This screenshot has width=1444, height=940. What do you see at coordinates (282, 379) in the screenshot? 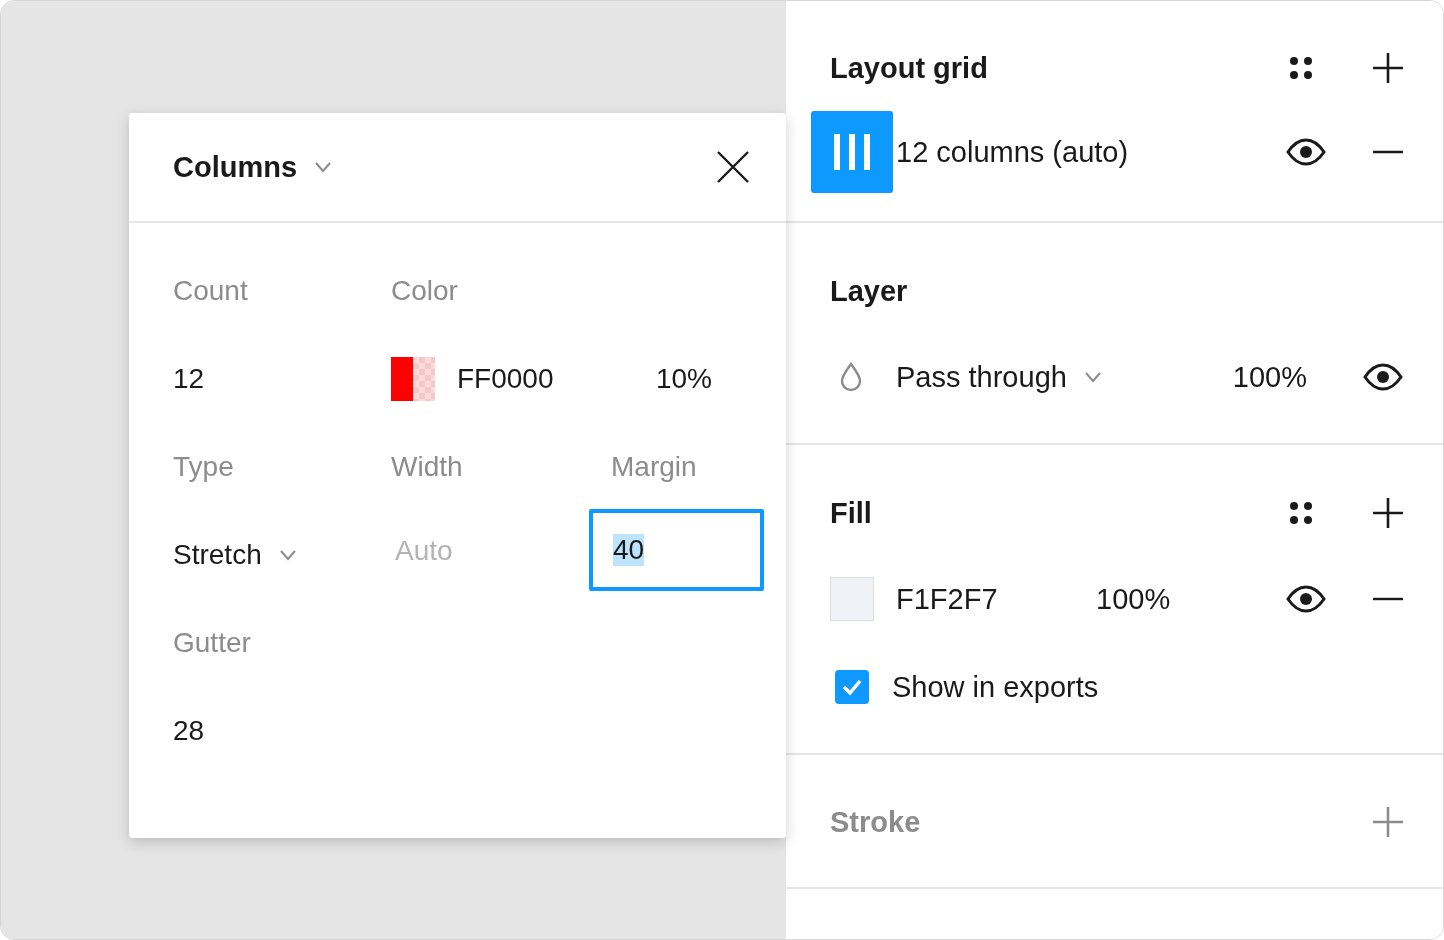
I see `count-value: 12` at bounding box center [282, 379].